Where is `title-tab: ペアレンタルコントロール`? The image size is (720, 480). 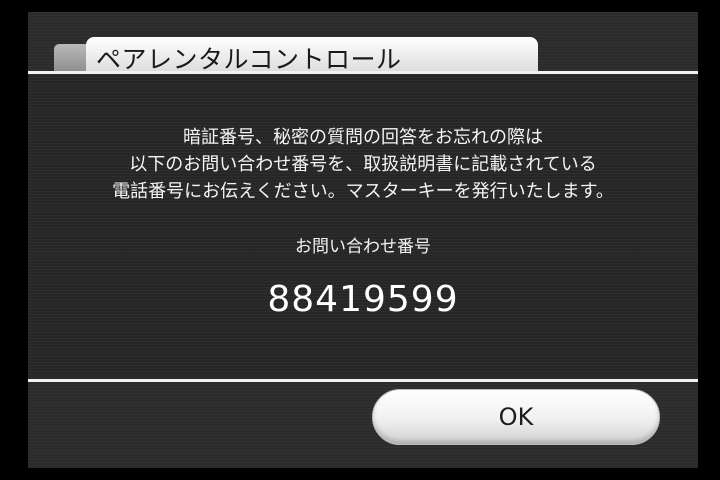 title-tab: ペアレンタルコントロール is located at coordinates (312, 55).